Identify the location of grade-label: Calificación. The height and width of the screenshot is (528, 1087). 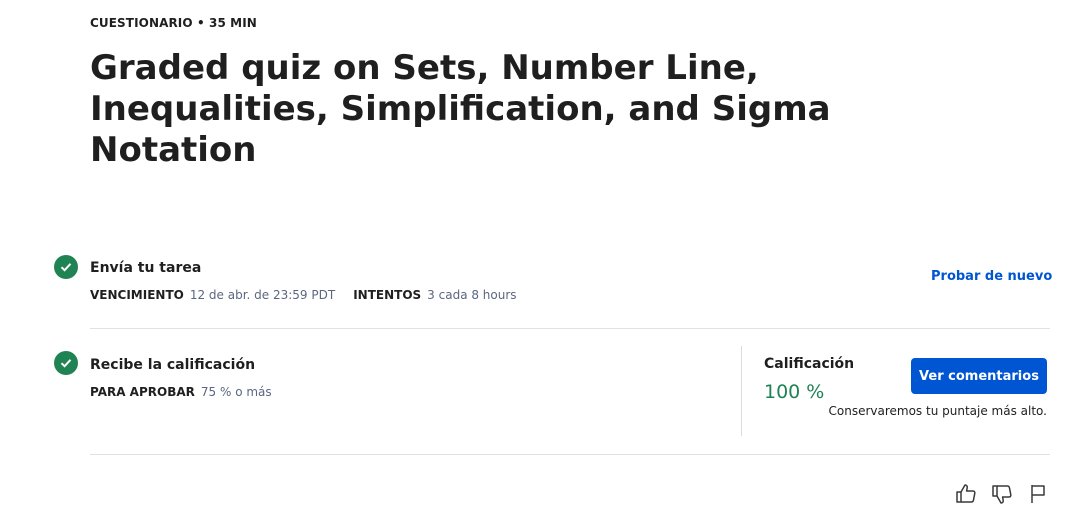
(809, 364).